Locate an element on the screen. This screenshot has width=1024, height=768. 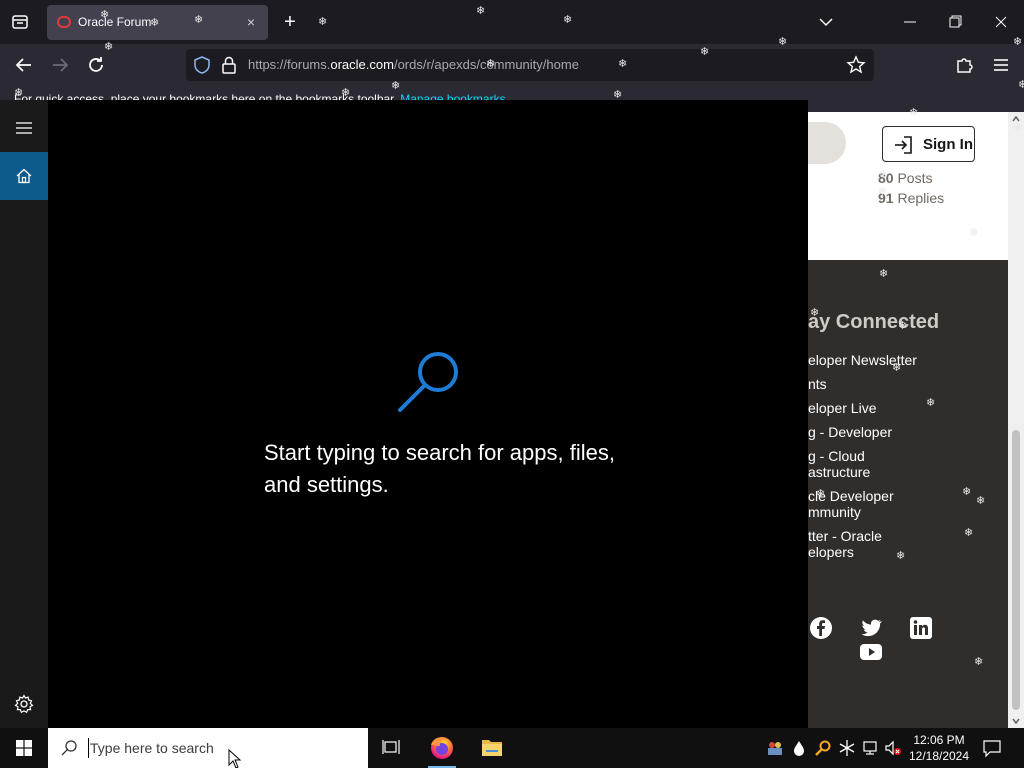
taskbar-search-placeholder: Type here to search is located at coordinates (152, 748).